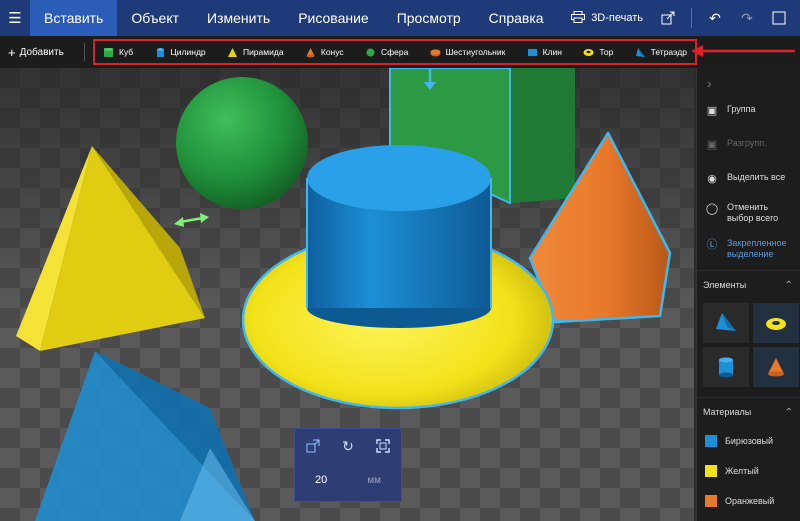 This screenshot has width=800, height=521. What do you see at coordinates (598, 52) in the screenshot?
I see `shape-torus-button: Тор` at bounding box center [598, 52].